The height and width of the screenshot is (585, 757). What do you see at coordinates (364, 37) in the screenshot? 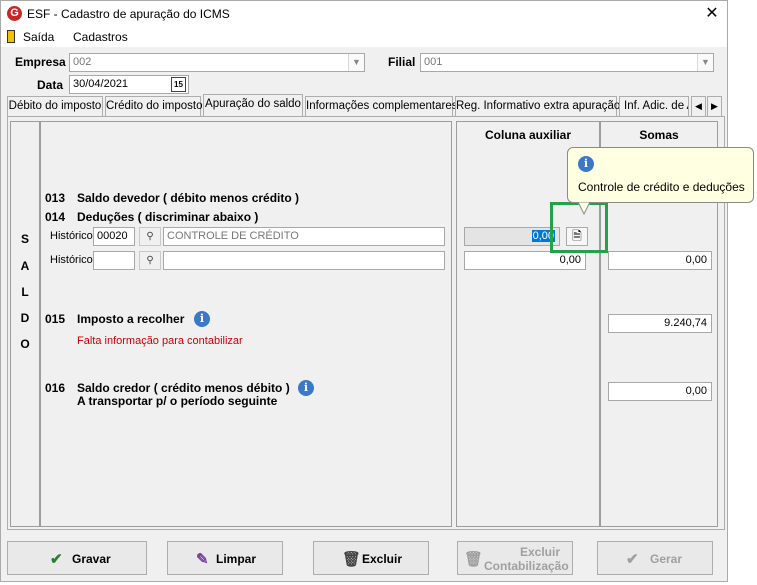
I see `menu-bar: Saída Cadastros` at bounding box center [364, 37].